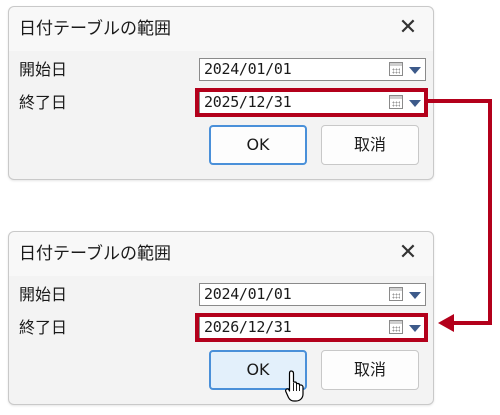  I want to click on end-date-value: 2025/12/31, so click(248, 102).